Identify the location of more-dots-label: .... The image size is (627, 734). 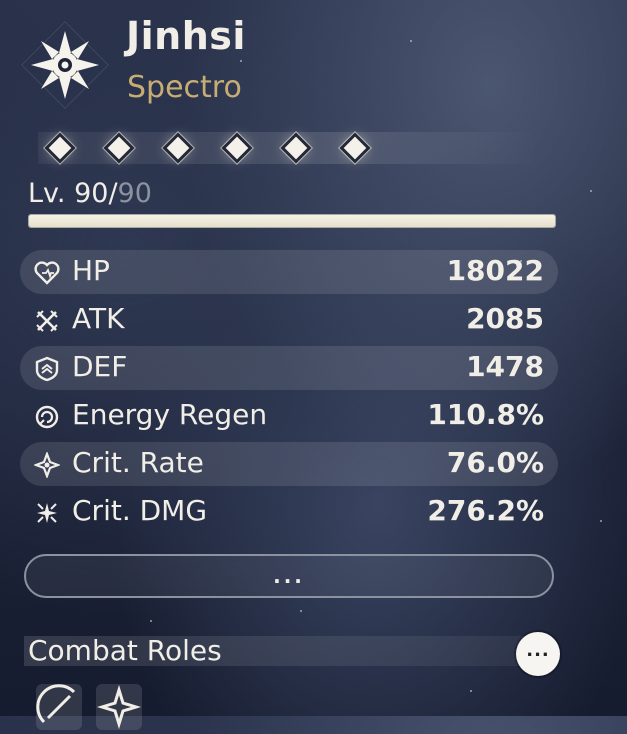
(289, 576).